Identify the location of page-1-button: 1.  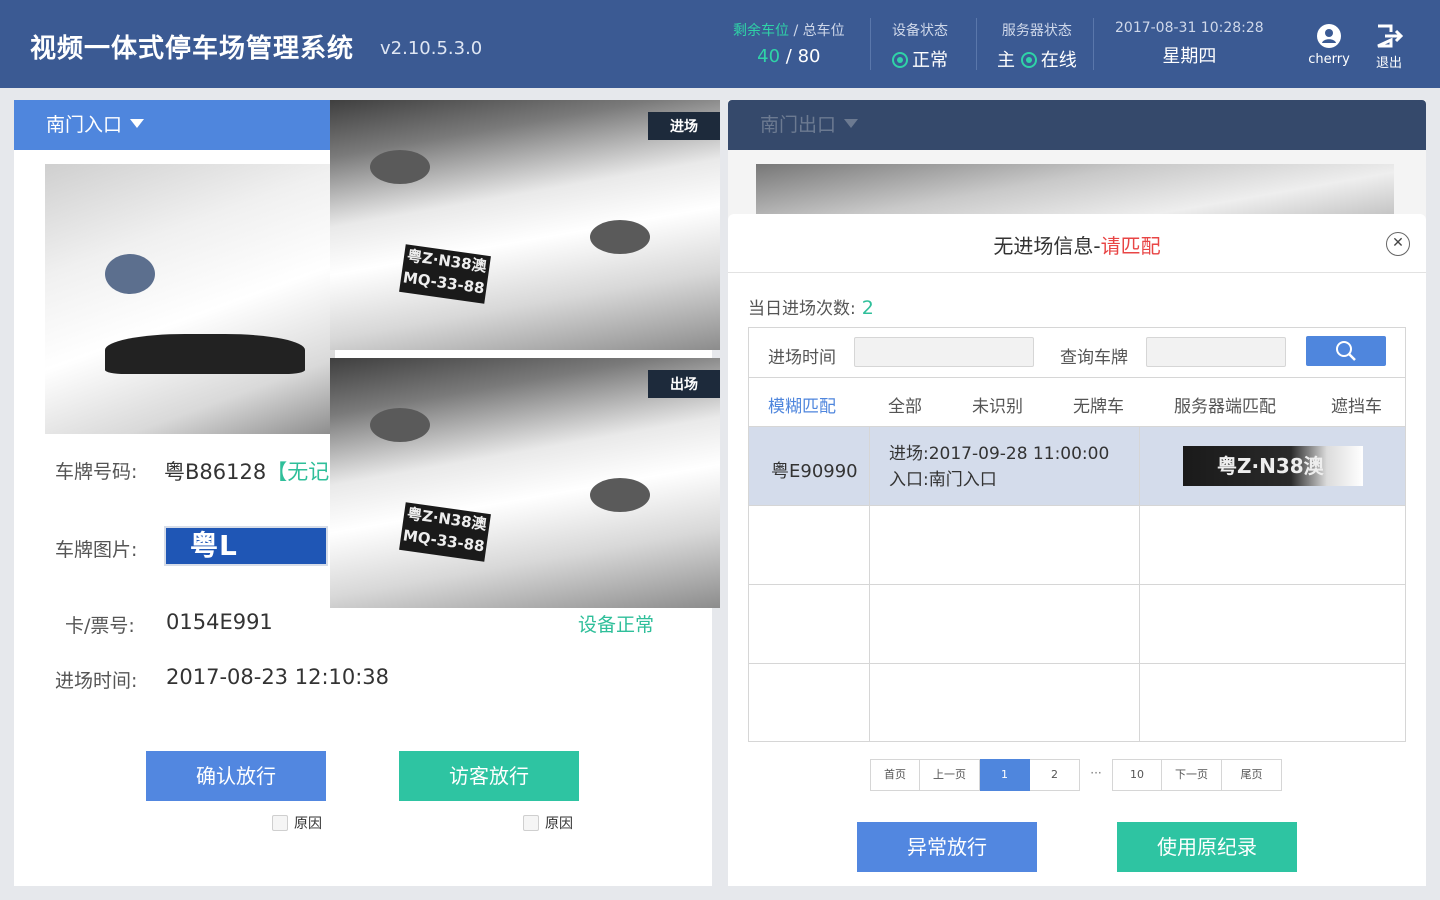
(1005, 775).